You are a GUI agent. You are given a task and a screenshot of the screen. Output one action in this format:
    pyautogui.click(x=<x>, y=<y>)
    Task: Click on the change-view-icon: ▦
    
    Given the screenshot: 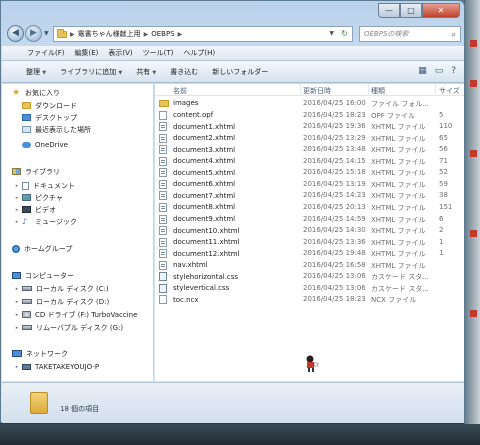 What is the action you would take?
    pyautogui.click(x=422, y=71)
    